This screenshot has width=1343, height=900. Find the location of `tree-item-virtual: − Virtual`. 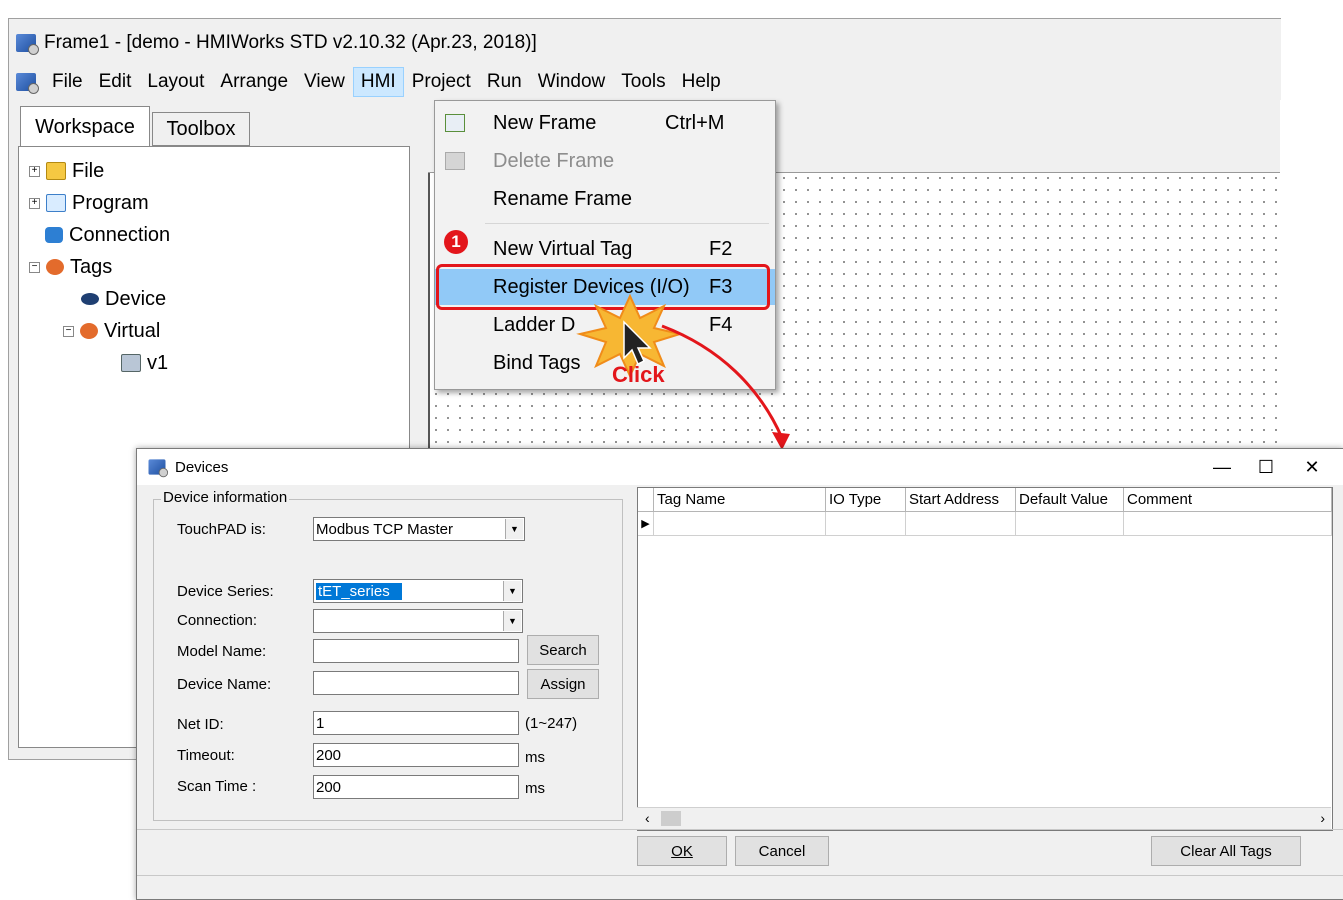

tree-item-virtual: − Virtual is located at coordinates (111, 331).